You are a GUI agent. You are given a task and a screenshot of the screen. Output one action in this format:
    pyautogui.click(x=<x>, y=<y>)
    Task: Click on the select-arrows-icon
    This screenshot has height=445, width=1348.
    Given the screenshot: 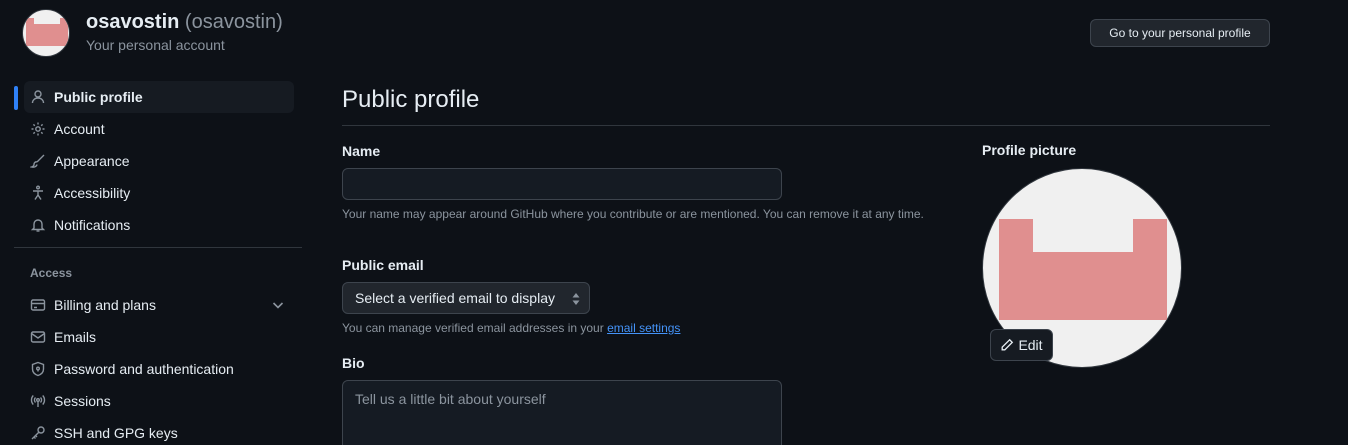 What is the action you would take?
    pyautogui.click(x=576, y=299)
    